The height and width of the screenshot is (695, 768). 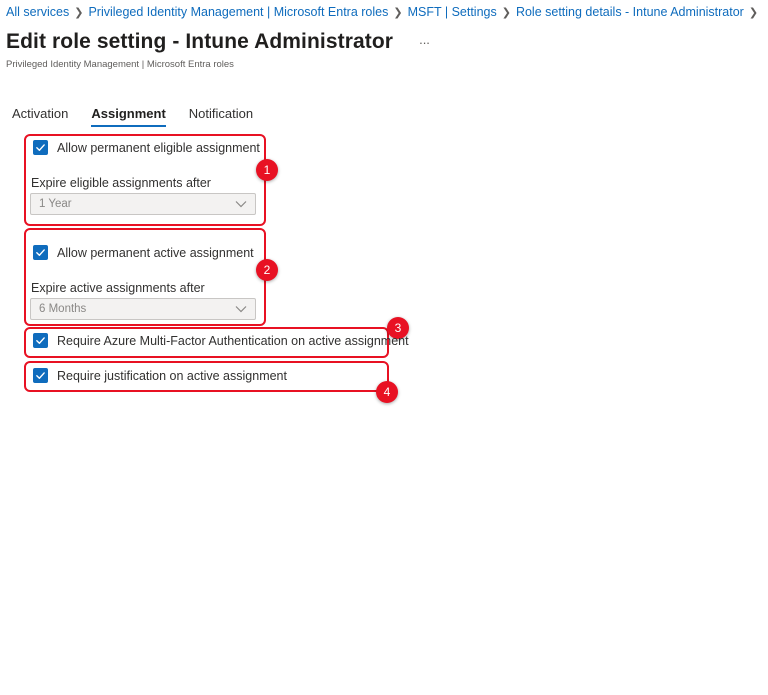 I want to click on eligible-permanent-checkbox, so click(x=40, y=147).